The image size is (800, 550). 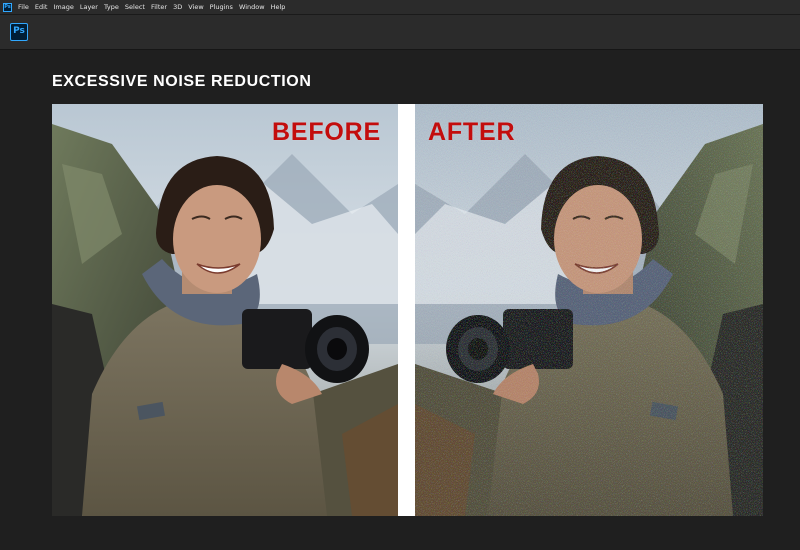 What do you see at coordinates (41, 7) in the screenshot?
I see `menu-edit: Edit` at bounding box center [41, 7].